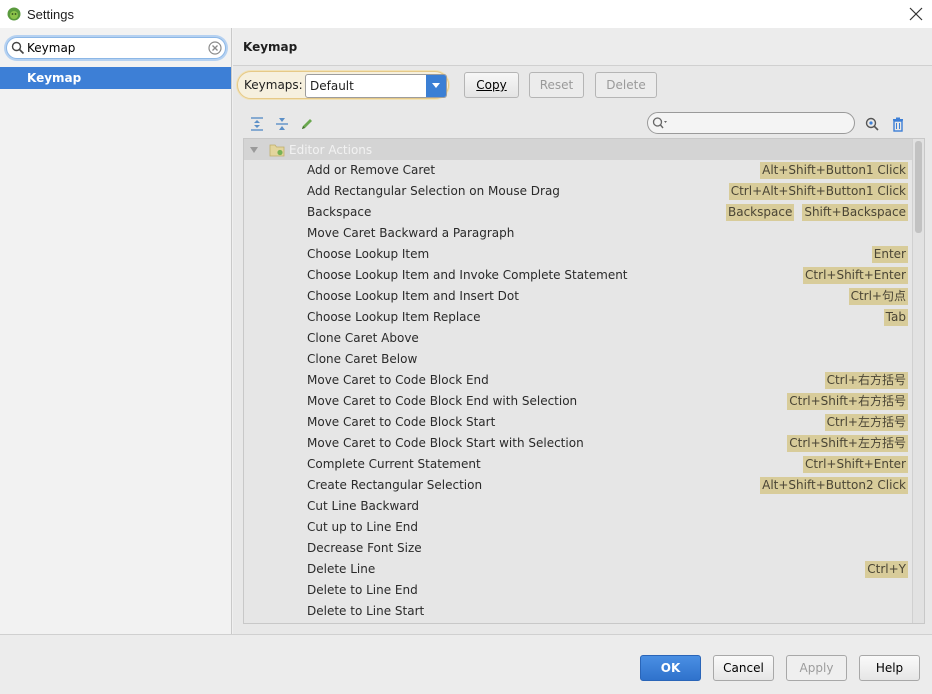 Image resolution: width=932 pixels, height=694 pixels. What do you see at coordinates (578, 338) in the screenshot?
I see `list-item: Clone Caret Above` at bounding box center [578, 338].